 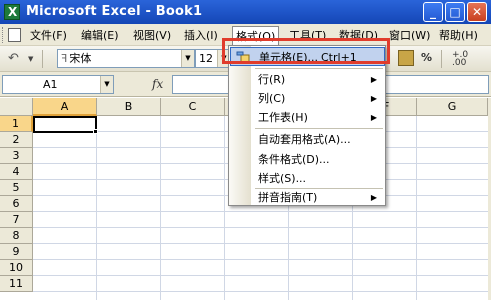 What do you see at coordinates (16, 236) in the screenshot?
I see `row-header-8: 8` at bounding box center [16, 236].